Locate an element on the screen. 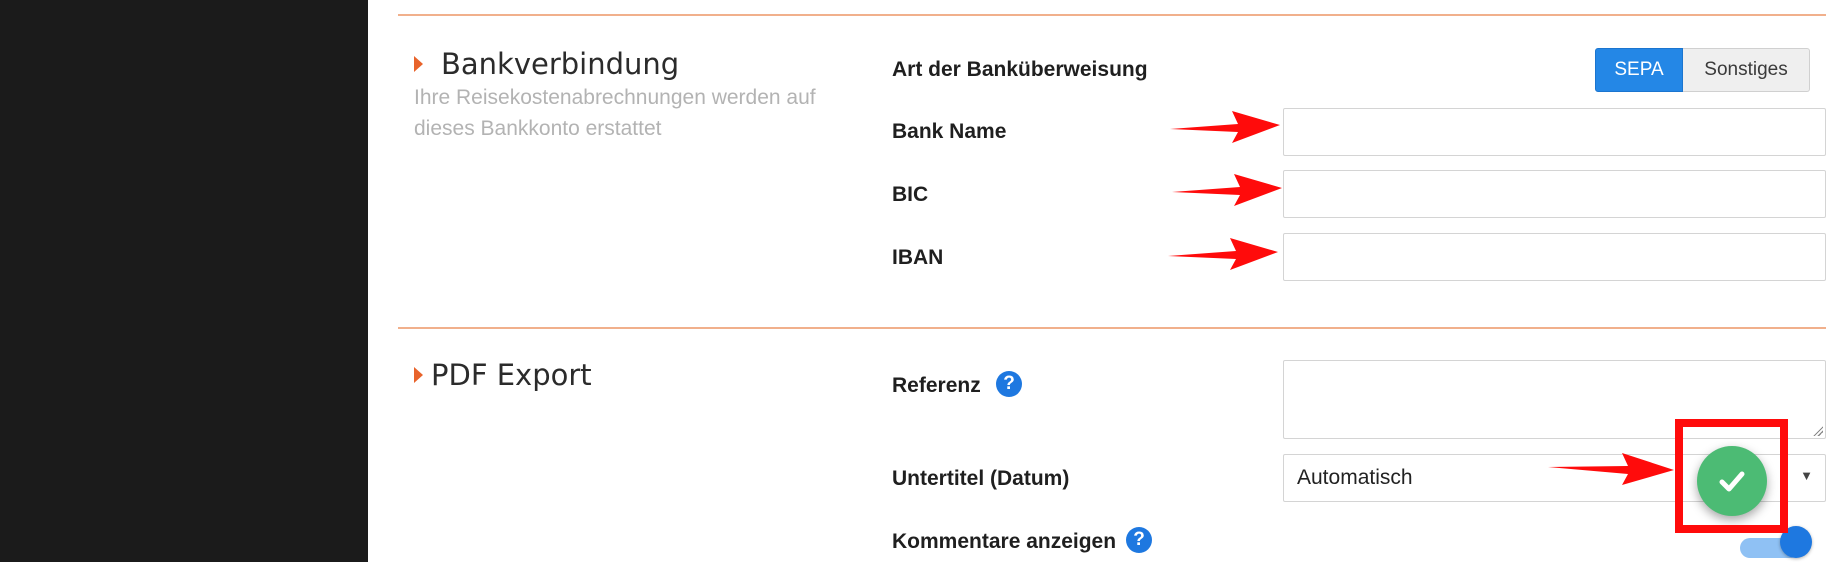 The width and height of the screenshot is (1847, 562). reference-label: Referenz is located at coordinates (936, 385).